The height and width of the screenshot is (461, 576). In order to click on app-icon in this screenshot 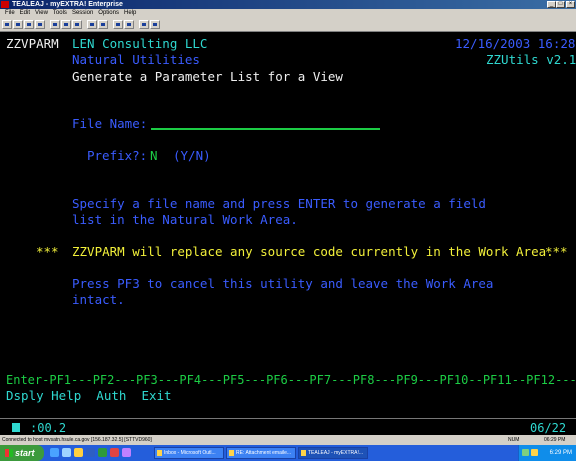, I will do `click(5, 4)`.